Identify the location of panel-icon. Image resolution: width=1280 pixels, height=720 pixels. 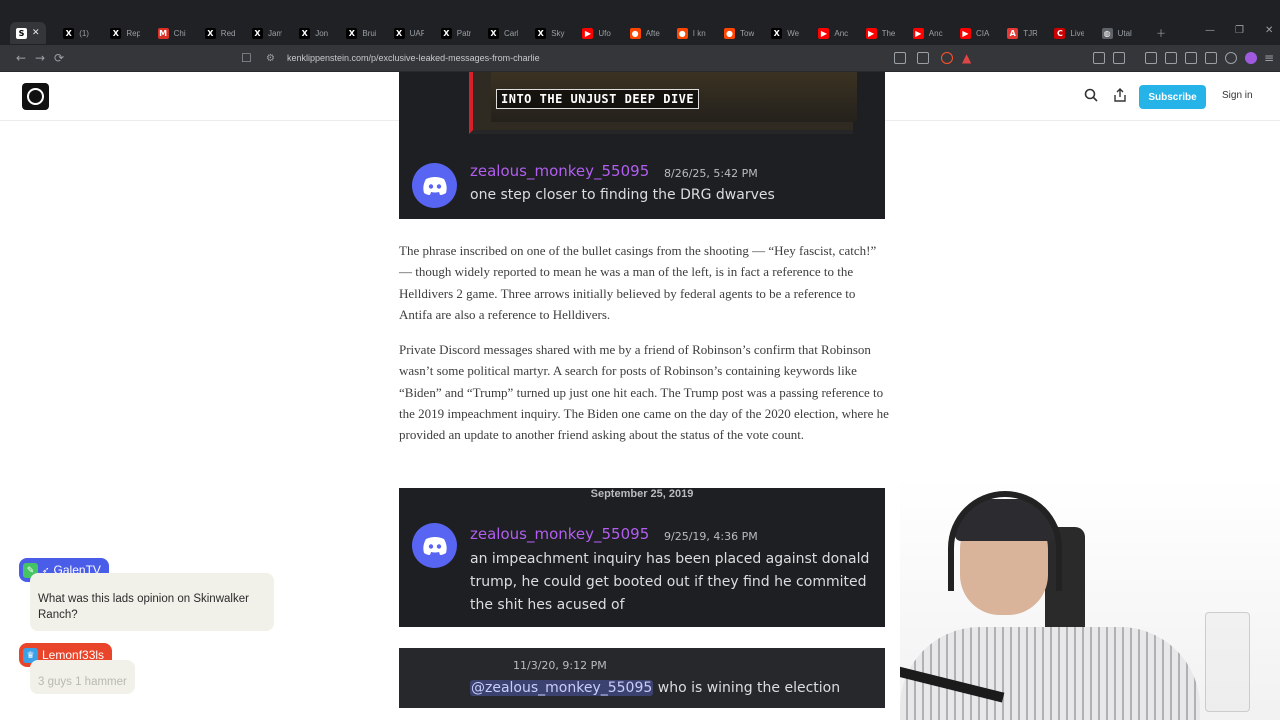
(1171, 58).